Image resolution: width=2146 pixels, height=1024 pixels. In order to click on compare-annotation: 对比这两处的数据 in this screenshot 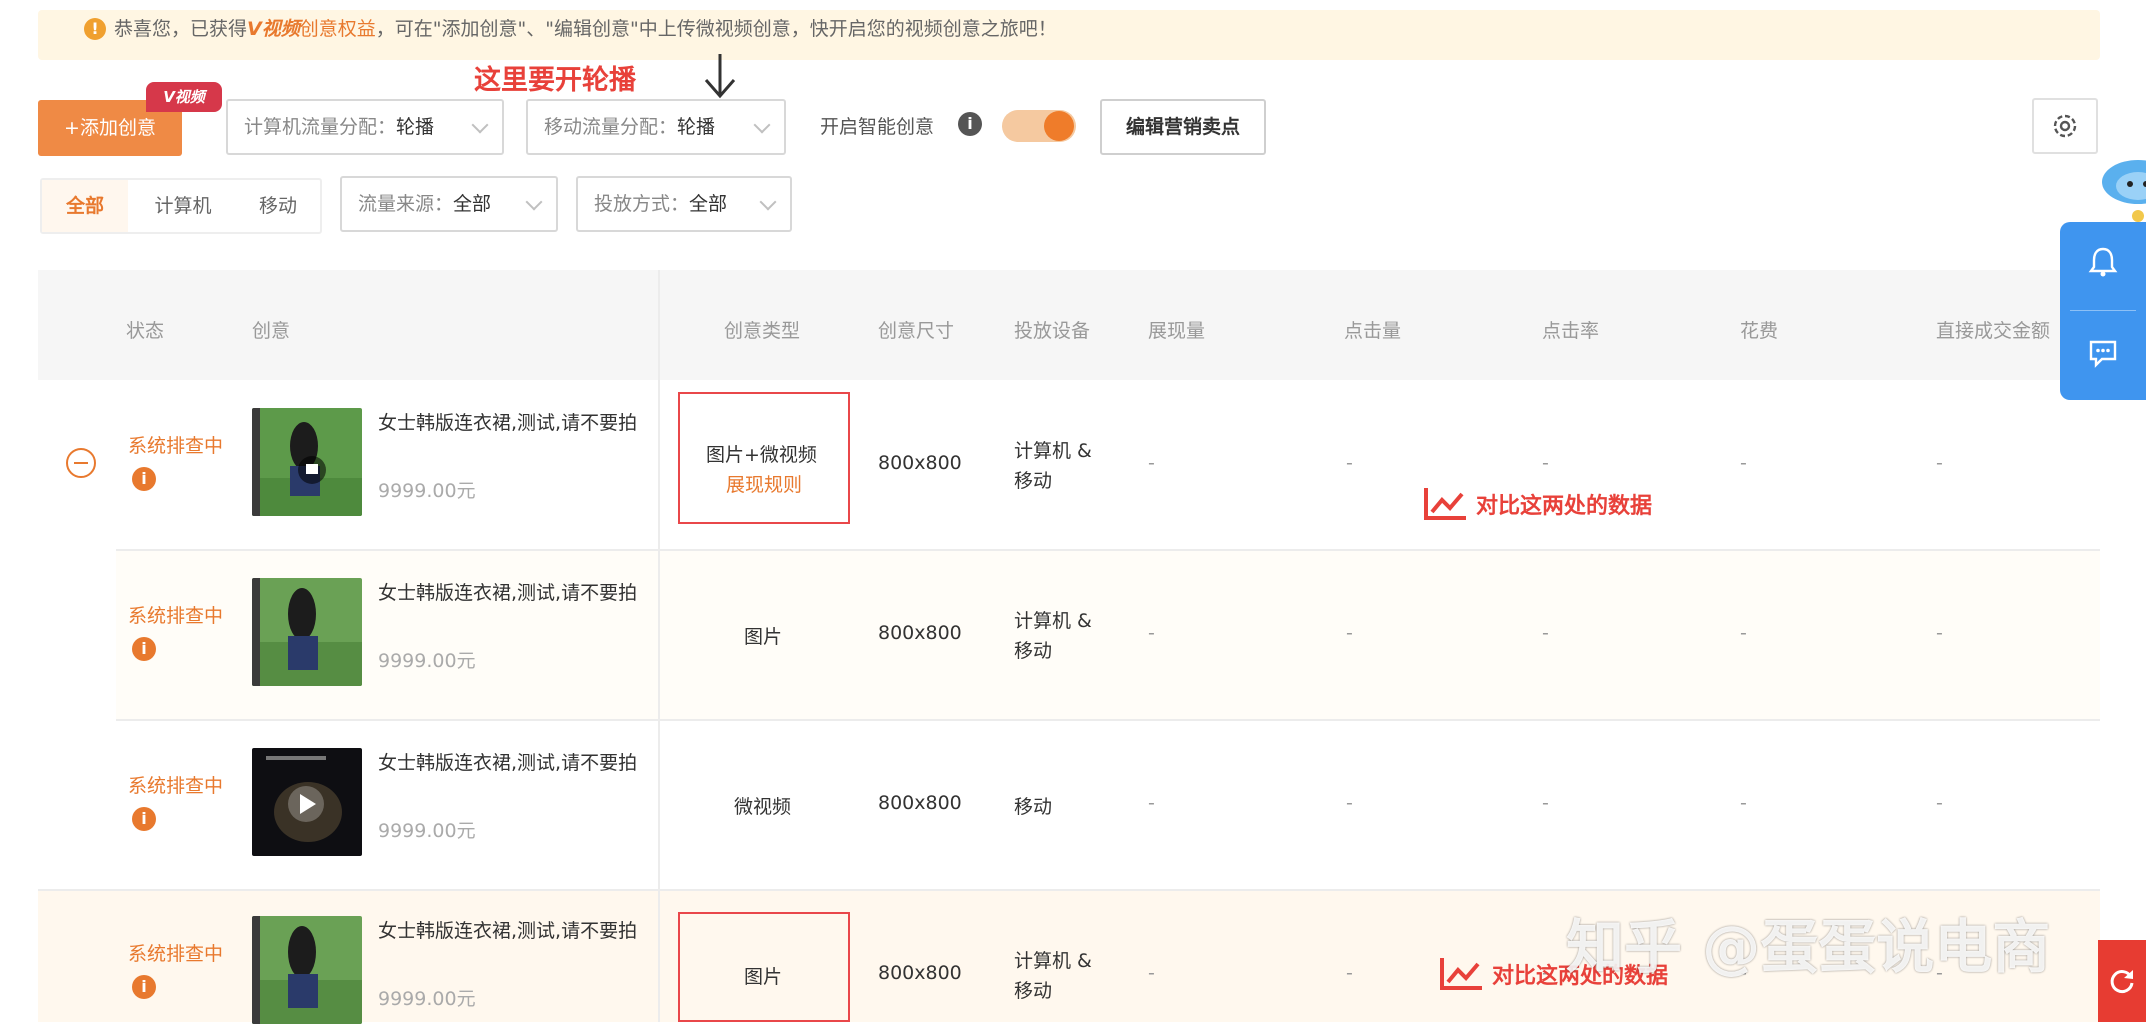, I will do `click(1564, 506)`.